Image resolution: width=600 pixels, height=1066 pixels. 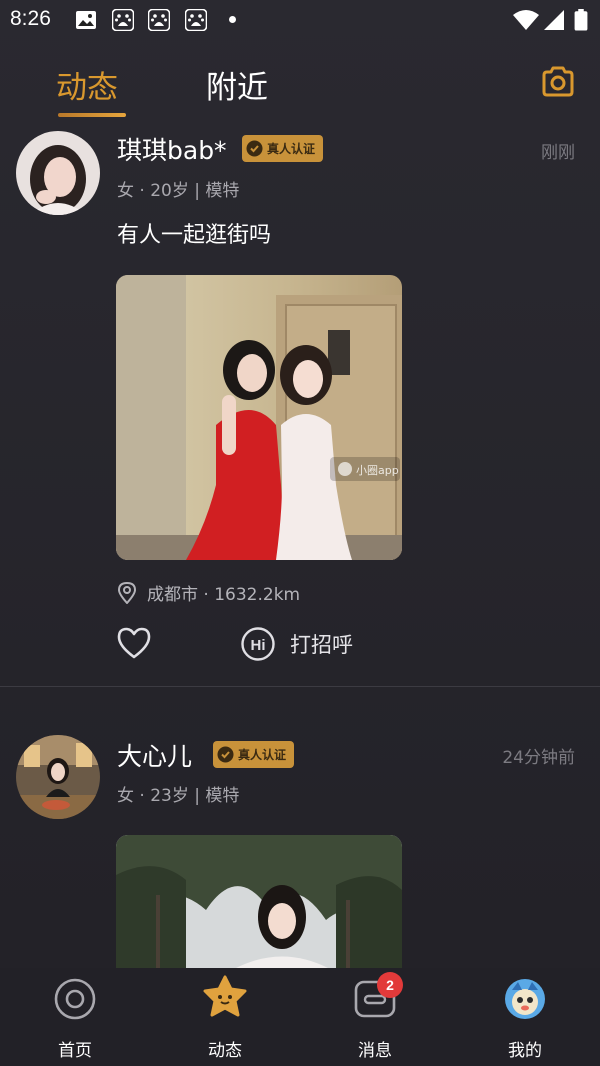 I want to click on bottom-nav: 首页 动态 2 消息 我的, so click(x=300, y=1017).